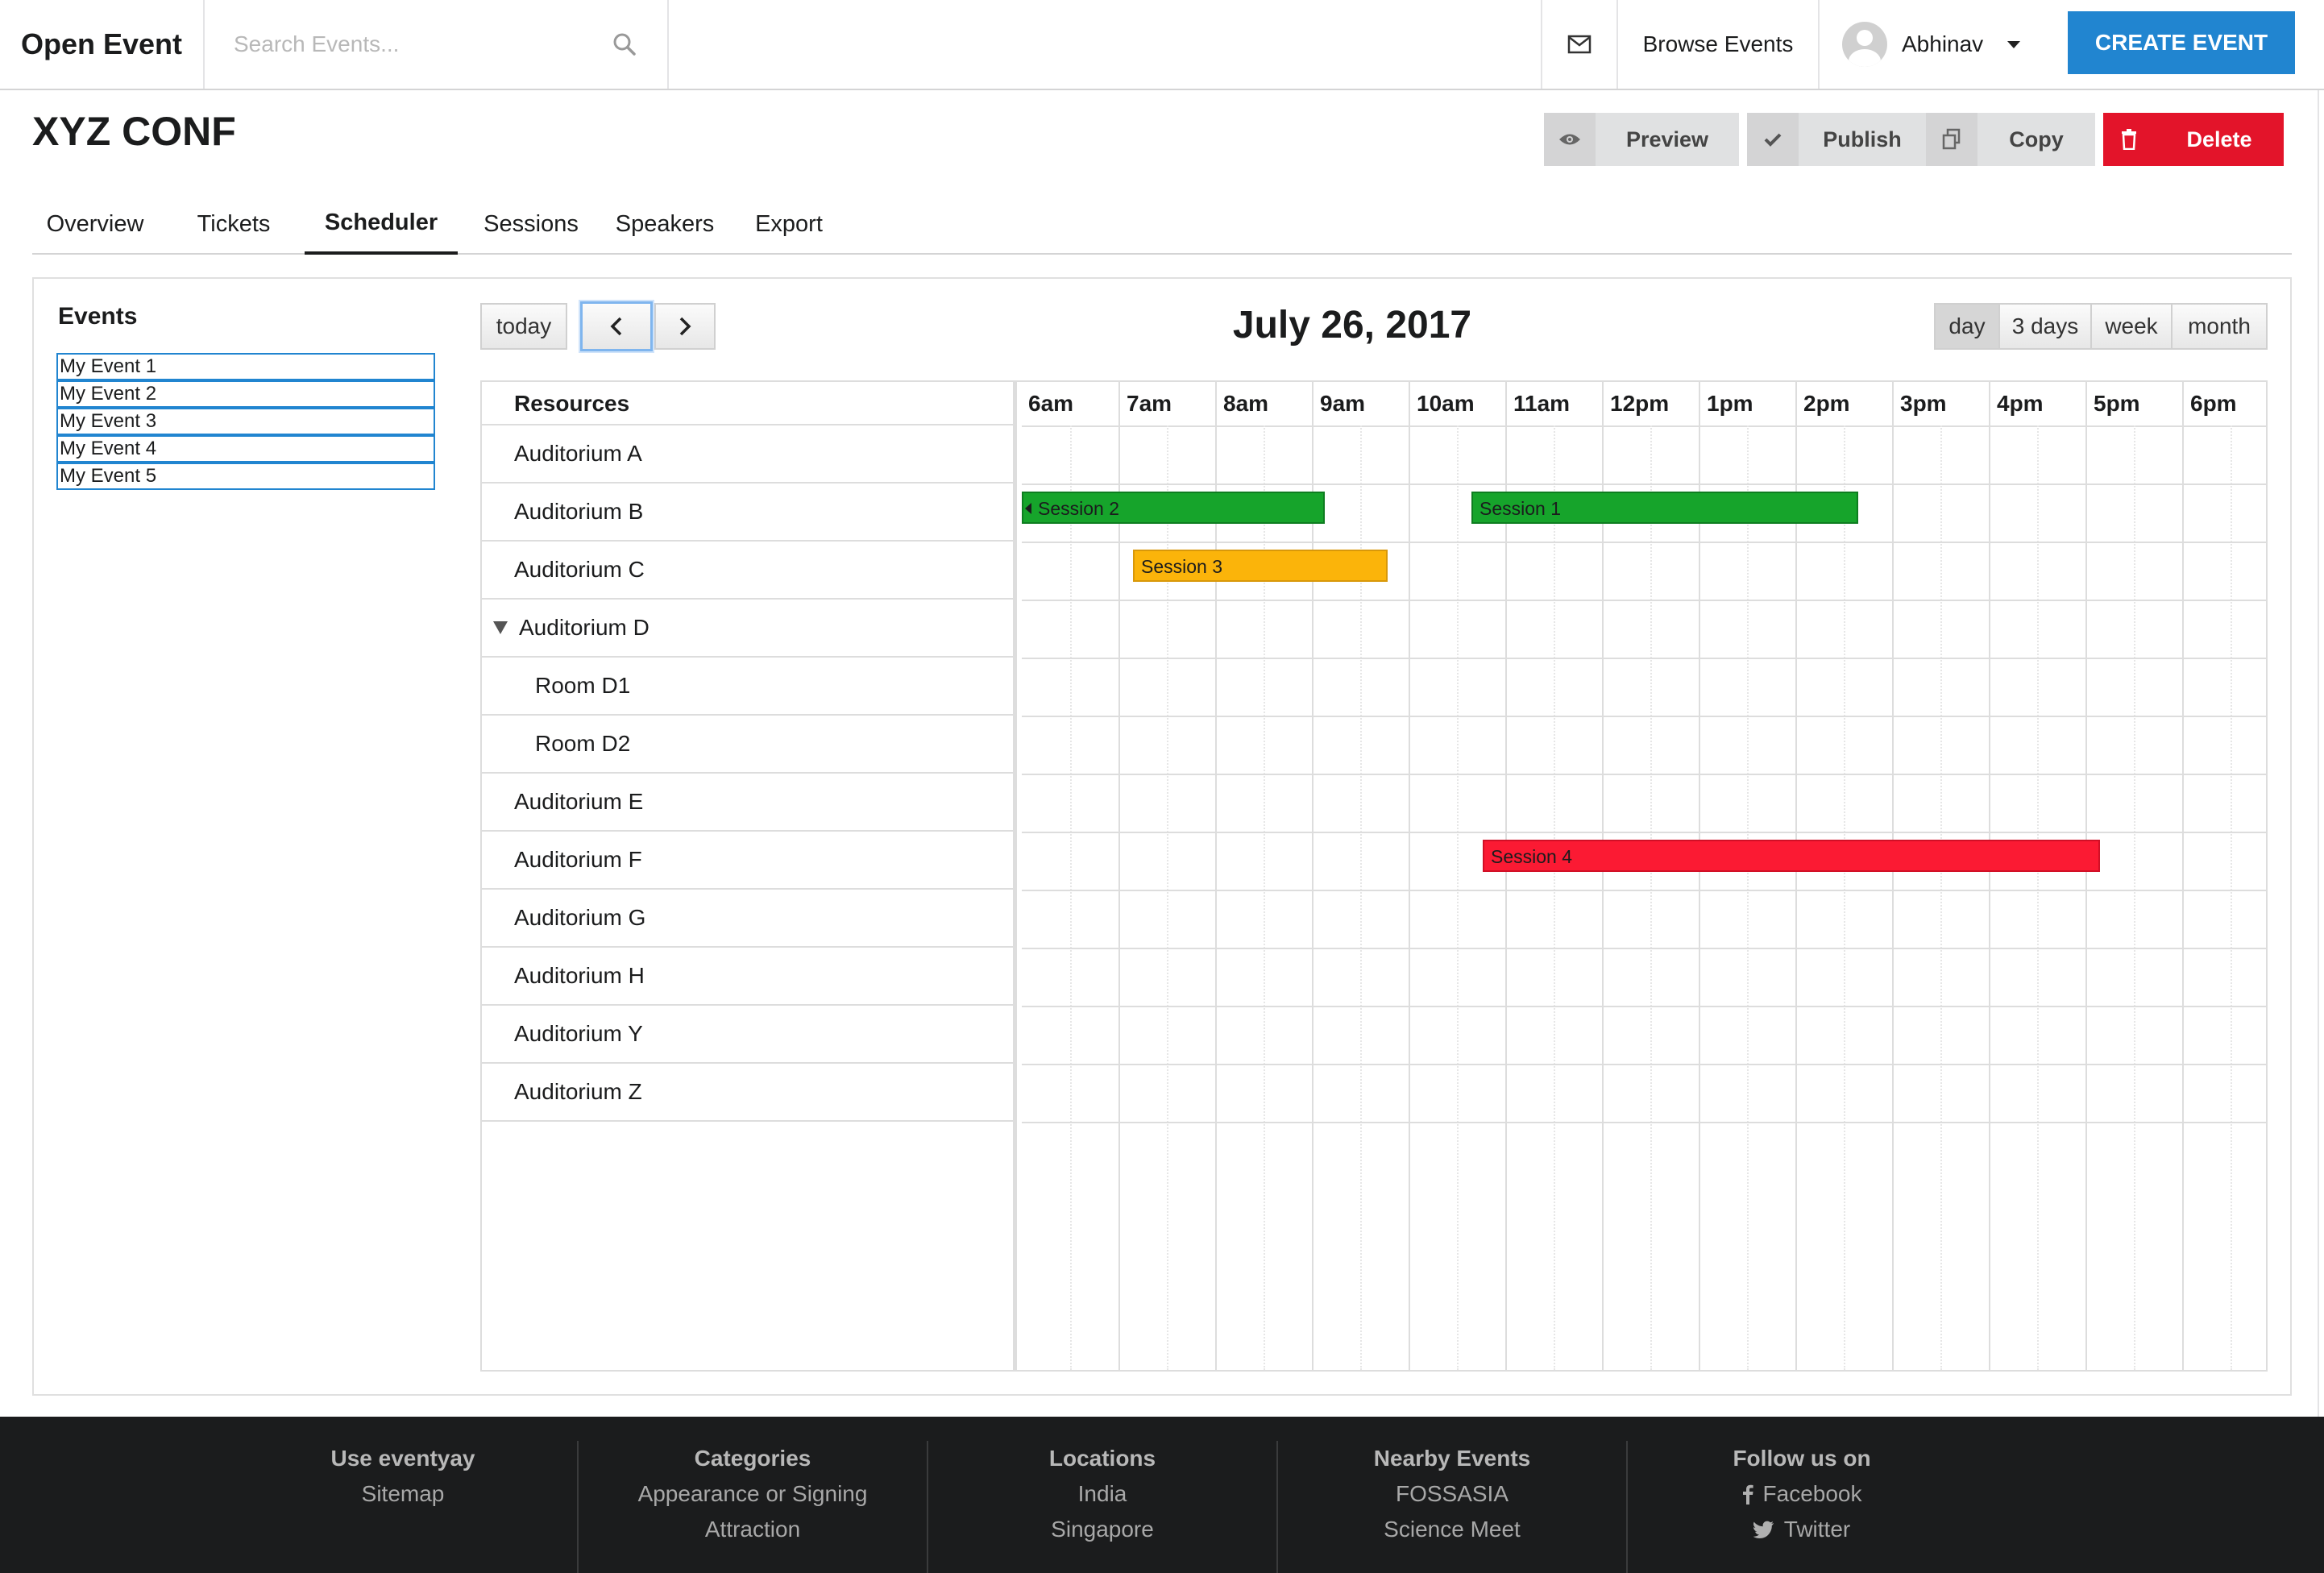  I want to click on view-day-button: day, so click(1967, 326).